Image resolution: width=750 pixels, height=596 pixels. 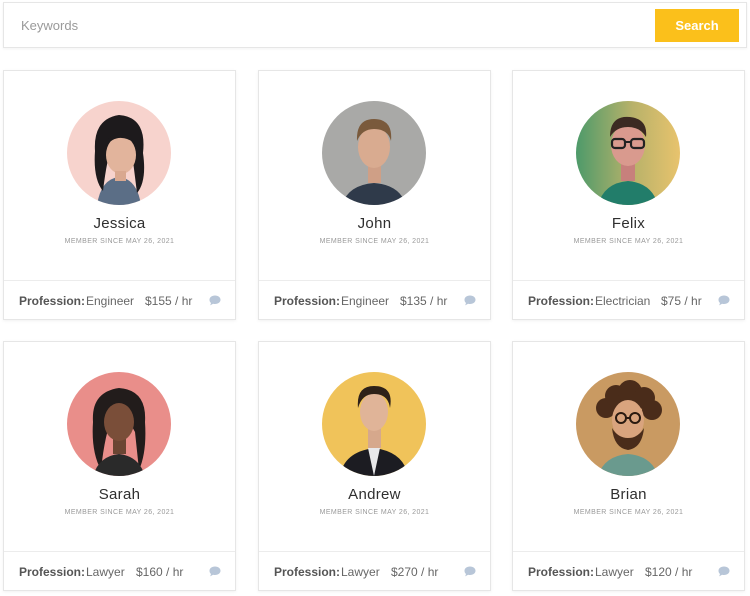 I want to click on hourly-rate: $160 / hr, so click(x=160, y=572).